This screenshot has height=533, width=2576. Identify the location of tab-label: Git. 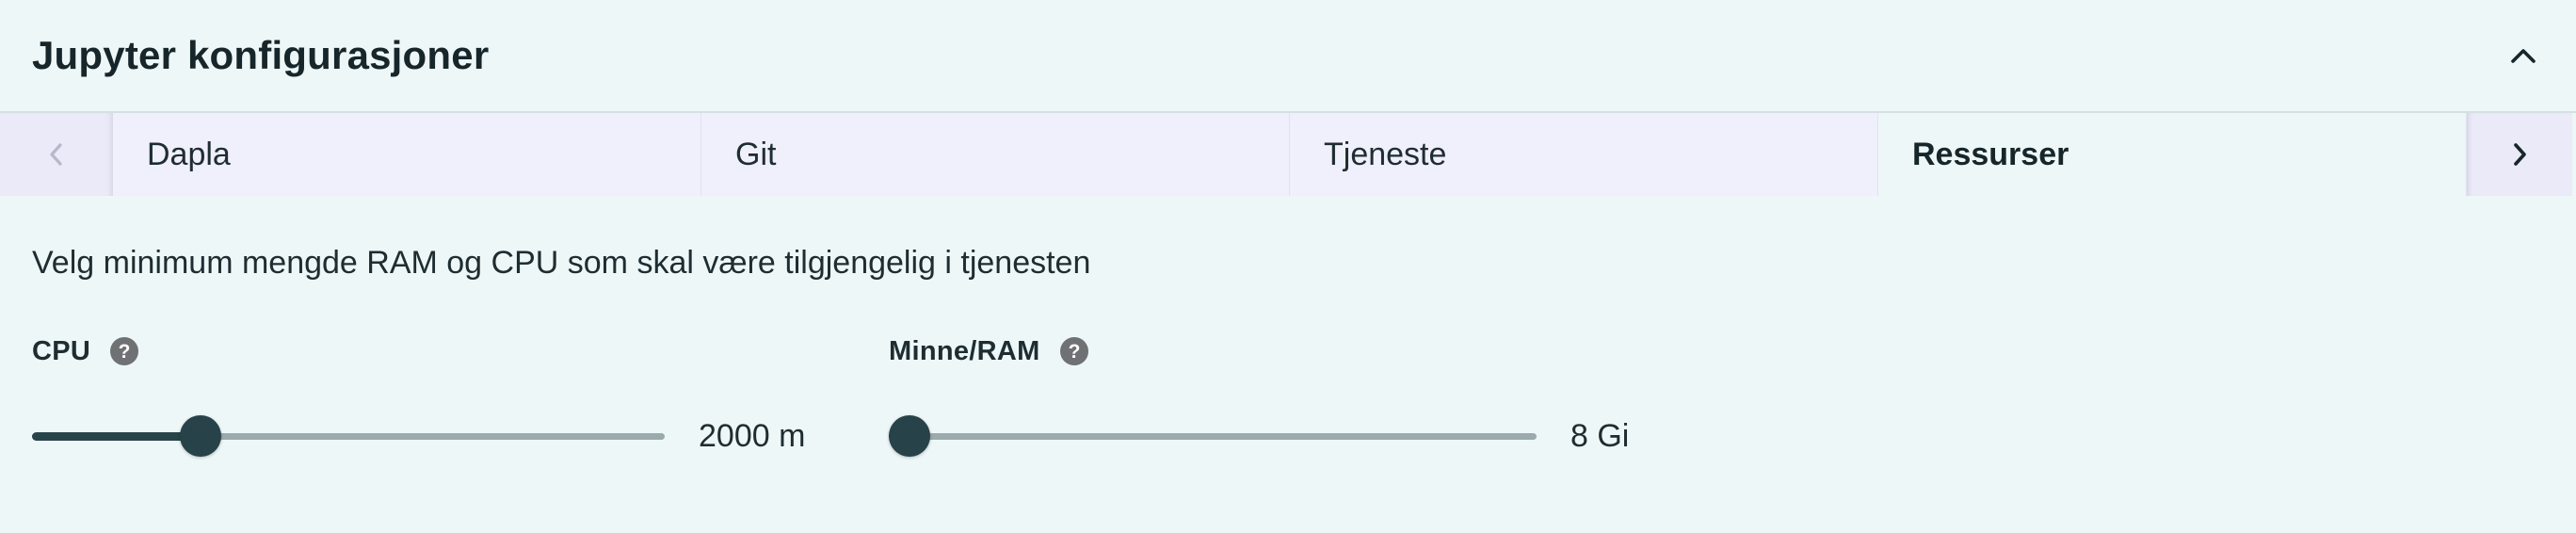
(756, 154).